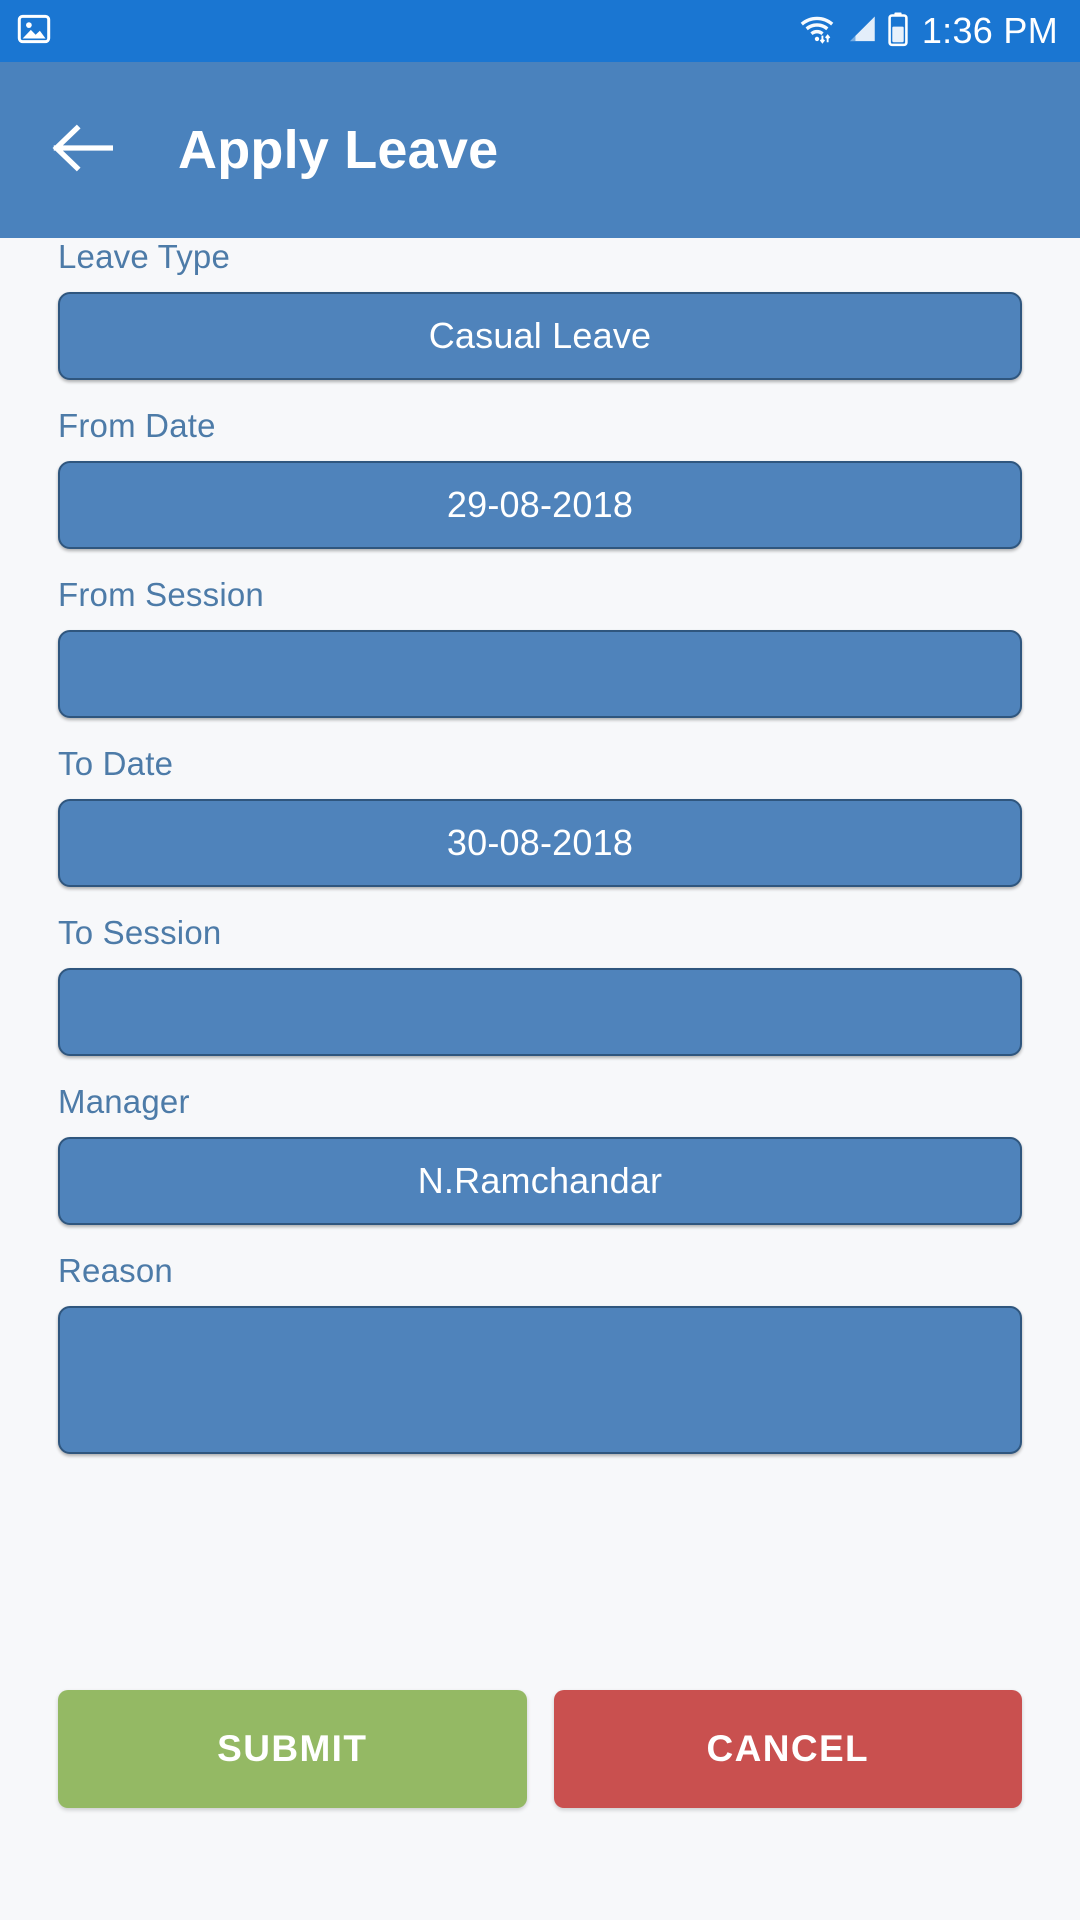 Image resolution: width=1080 pixels, height=1920 pixels. I want to click on field-label-from-session: From Session, so click(161, 594).